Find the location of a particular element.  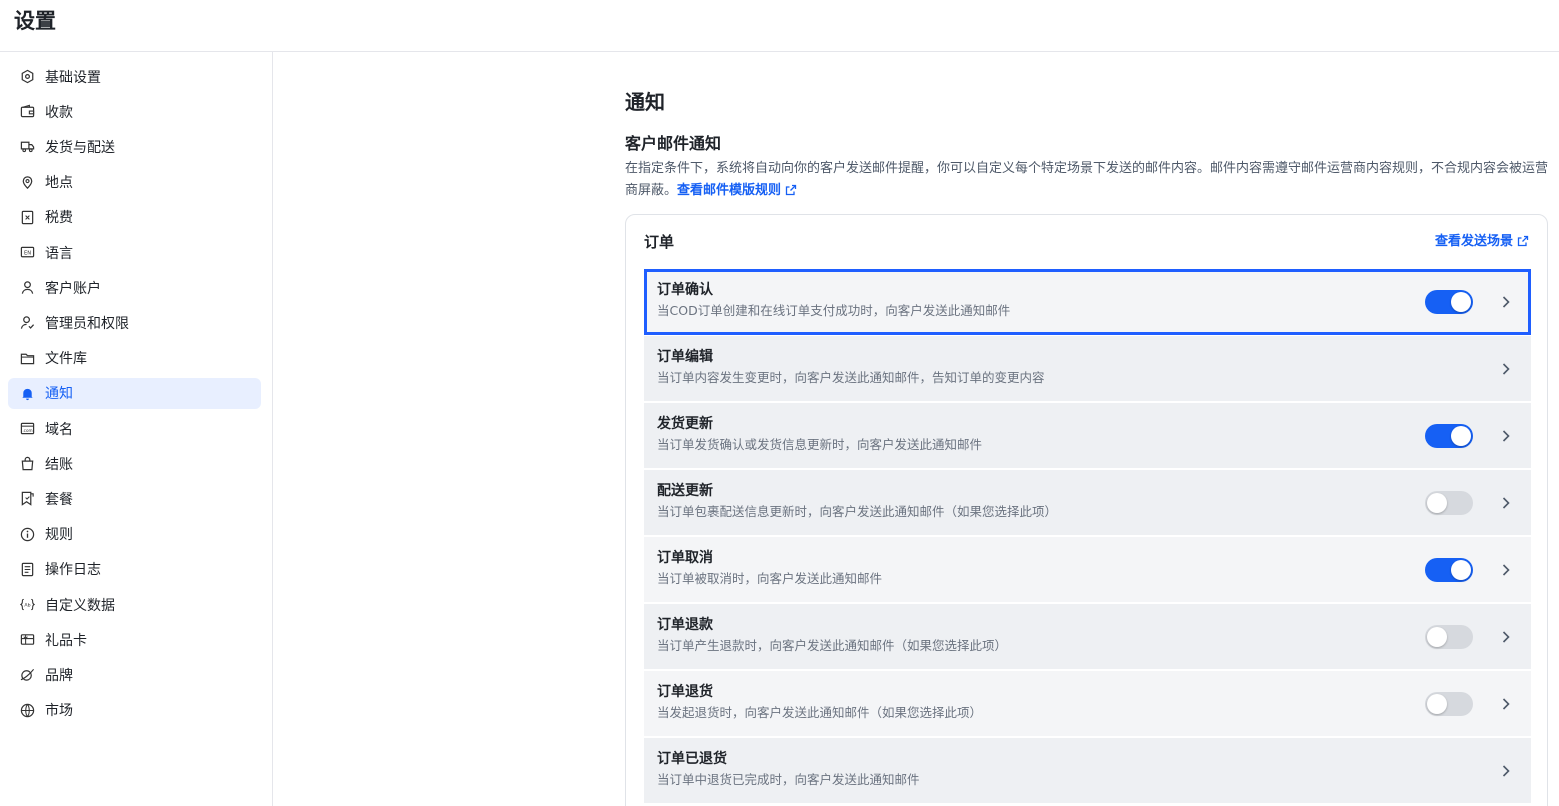

sidebar-item-9: 通知 is located at coordinates (134, 393).